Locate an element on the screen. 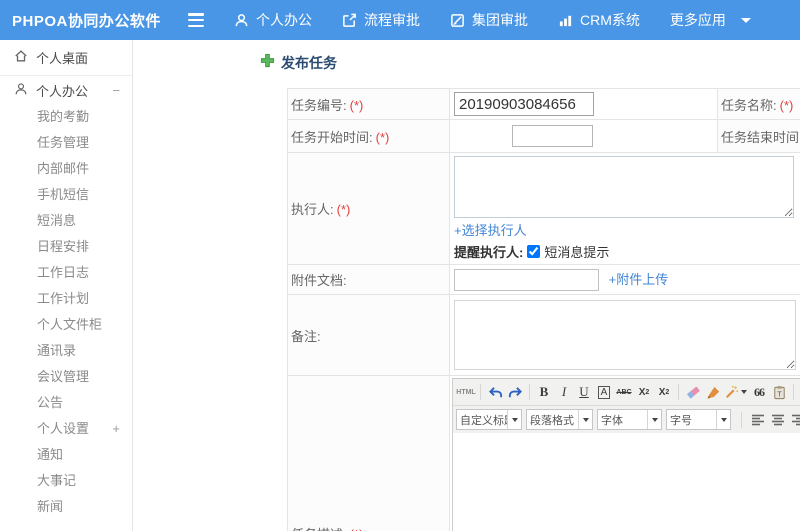 This screenshot has height=531, width=800. top-navbar: PHPOA协同办公软件 个人办公 流程审批 集团审批 CRM系统 更多应用 is located at coordinates (400, 20).